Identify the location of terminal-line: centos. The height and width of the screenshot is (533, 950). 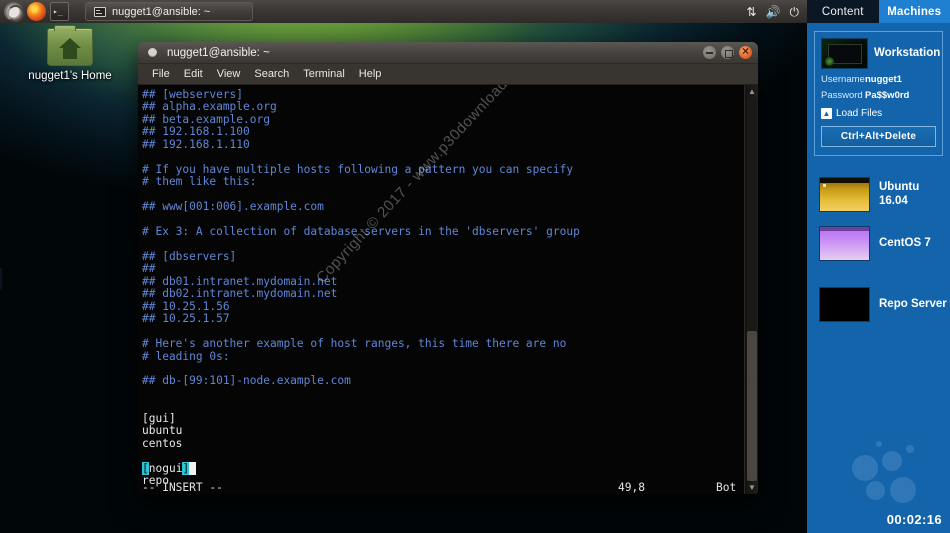
(162, 443).